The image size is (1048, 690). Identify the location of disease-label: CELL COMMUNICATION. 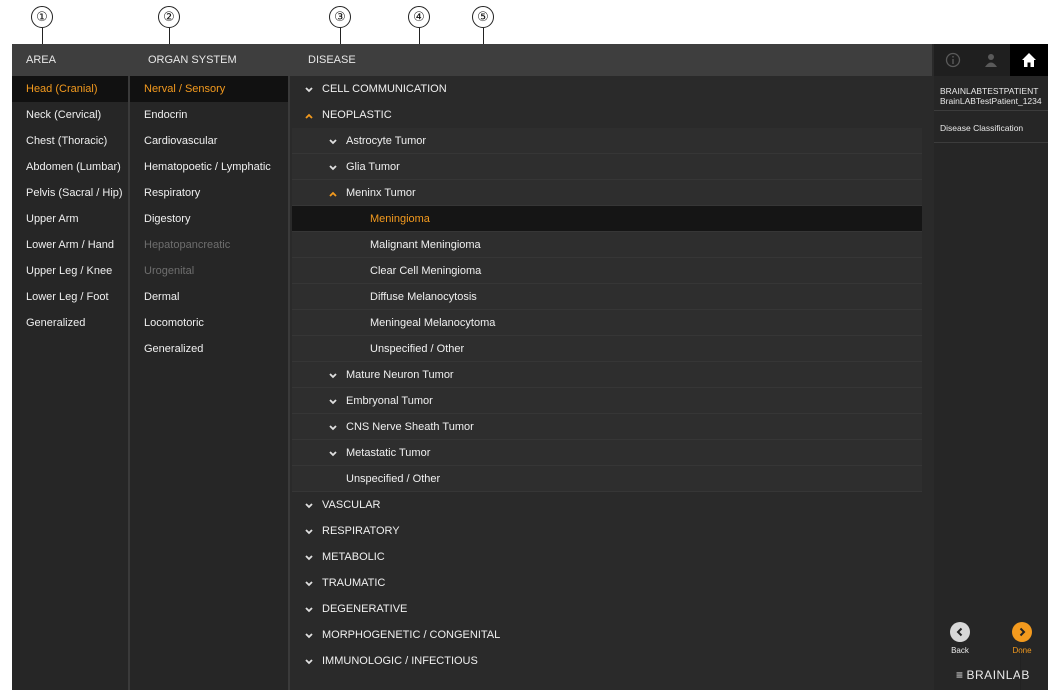
(384, 89).